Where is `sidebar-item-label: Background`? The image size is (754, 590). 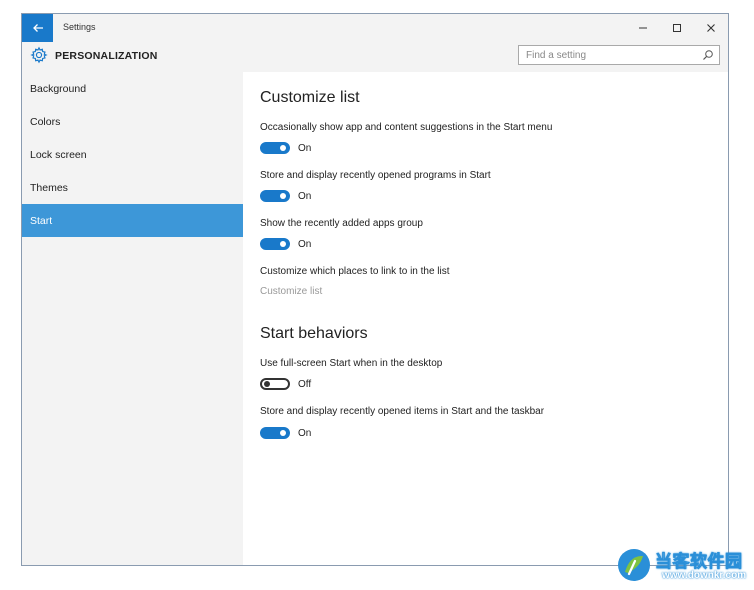 sidebar-item-label: Background is located at coordinates (58, 88).